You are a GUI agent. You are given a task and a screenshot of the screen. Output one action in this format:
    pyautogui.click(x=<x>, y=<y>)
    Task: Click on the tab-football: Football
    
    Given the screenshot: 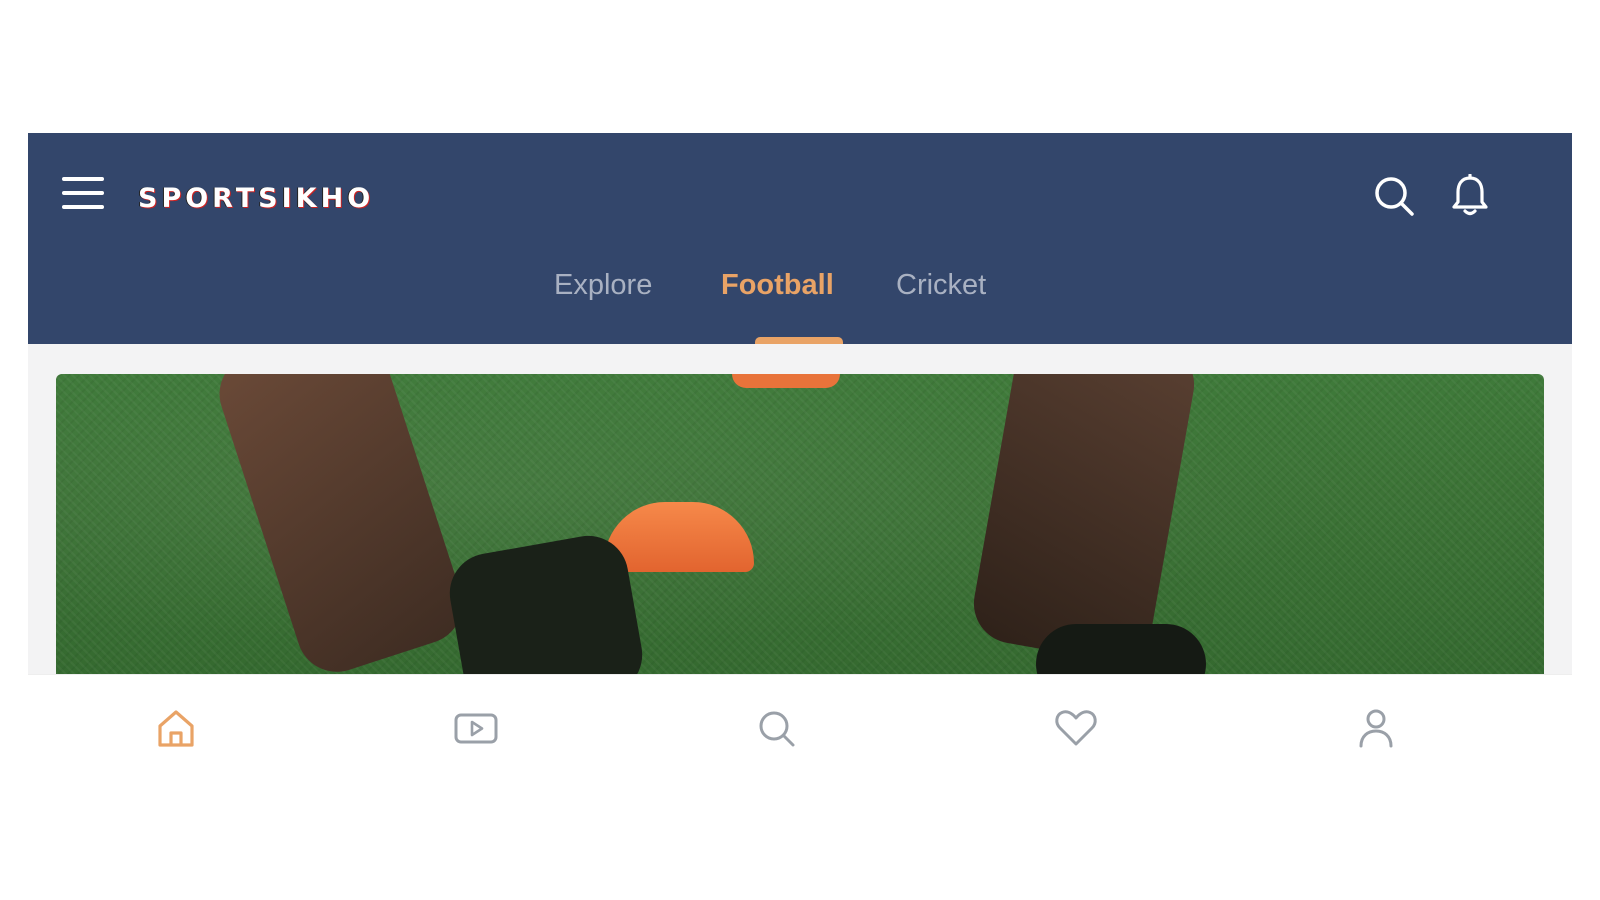 What is the action you would take?
    pyautogui.click(x=777, y=285)
    